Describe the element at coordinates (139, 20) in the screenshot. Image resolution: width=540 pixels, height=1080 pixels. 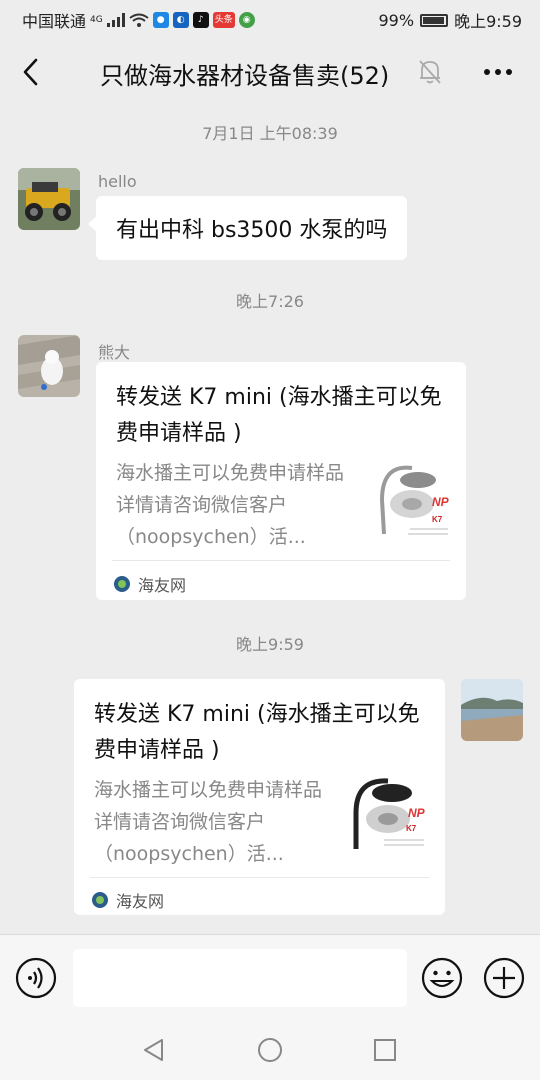
I see `wifi-icon` at that location.